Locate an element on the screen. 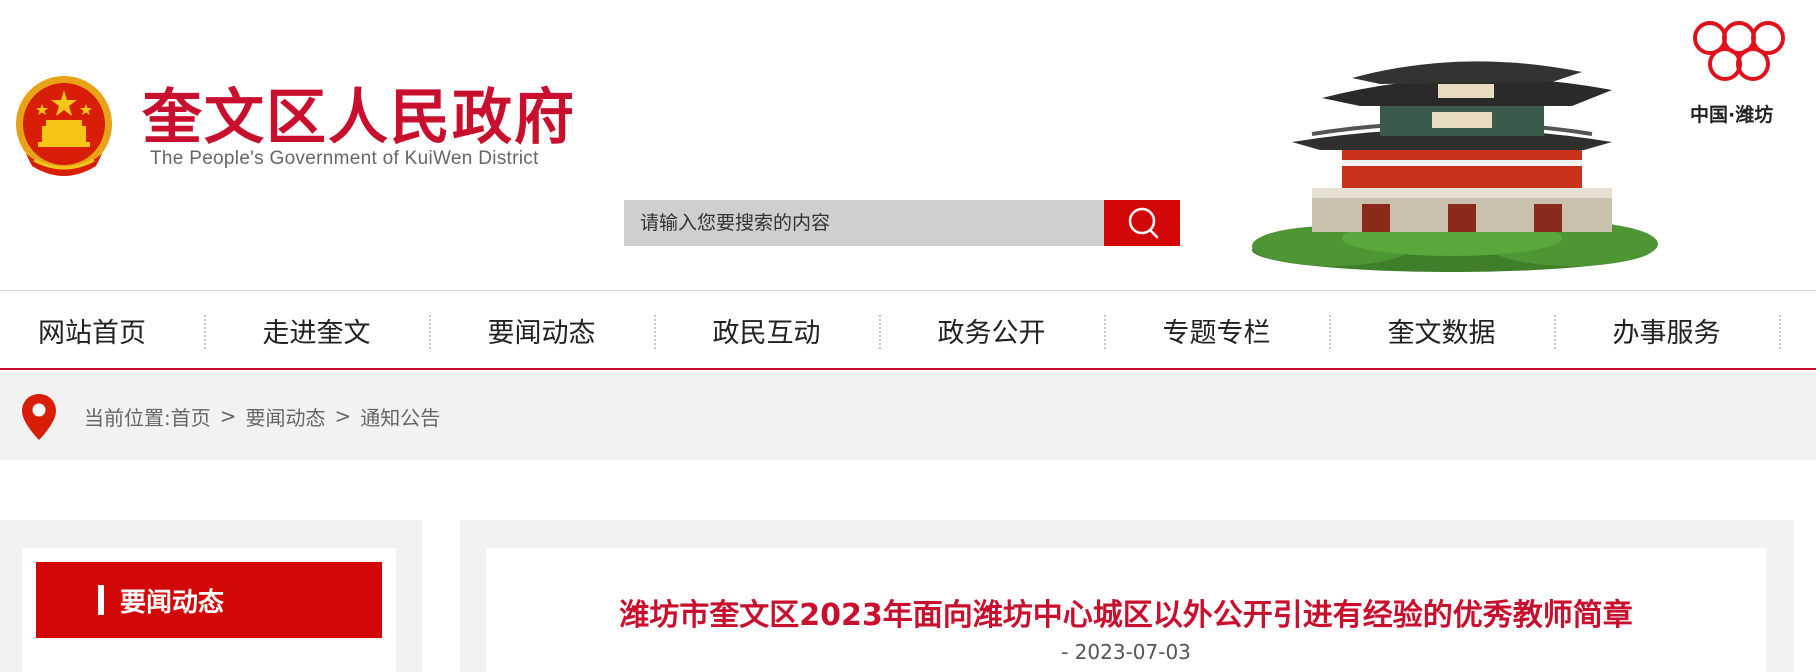 This screenshot has height=672, width=1816. search-button is located at coordinates (1142, 223).